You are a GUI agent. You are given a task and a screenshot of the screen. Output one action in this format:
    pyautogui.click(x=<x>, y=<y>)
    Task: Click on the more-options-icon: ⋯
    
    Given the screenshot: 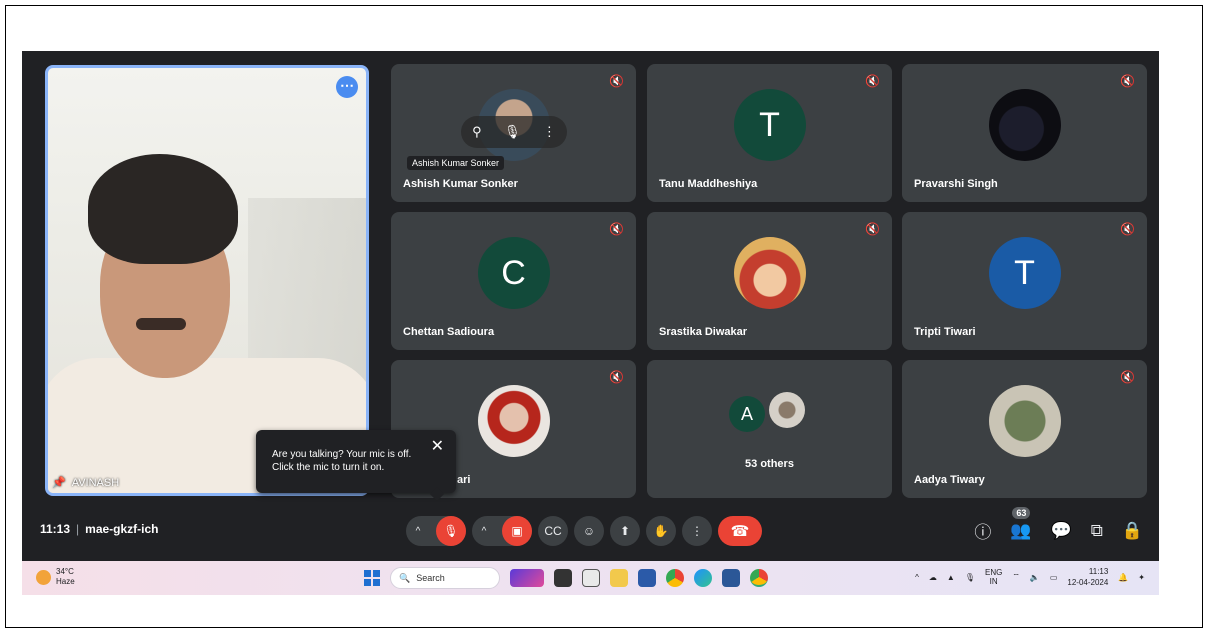 What is the action you would take?
    pyautogui.click(x=347, y=87)
    